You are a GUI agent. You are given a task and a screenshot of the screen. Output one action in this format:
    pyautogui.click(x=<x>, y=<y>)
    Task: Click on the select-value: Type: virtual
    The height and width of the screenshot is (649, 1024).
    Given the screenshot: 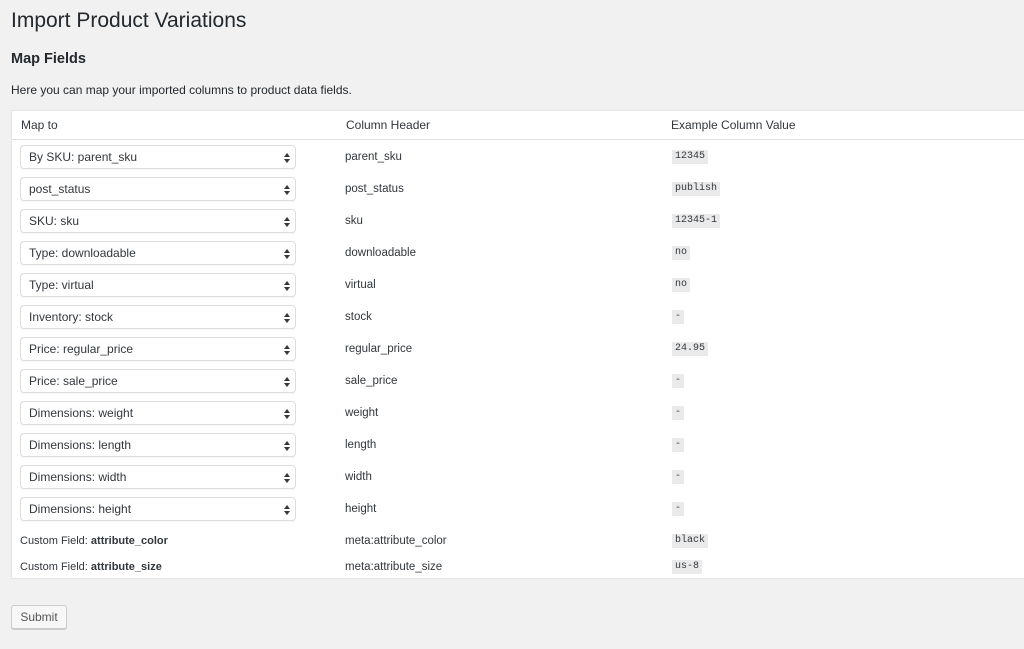 What is the action you would take?
    pyautogui.click(x=61, y=285)
    